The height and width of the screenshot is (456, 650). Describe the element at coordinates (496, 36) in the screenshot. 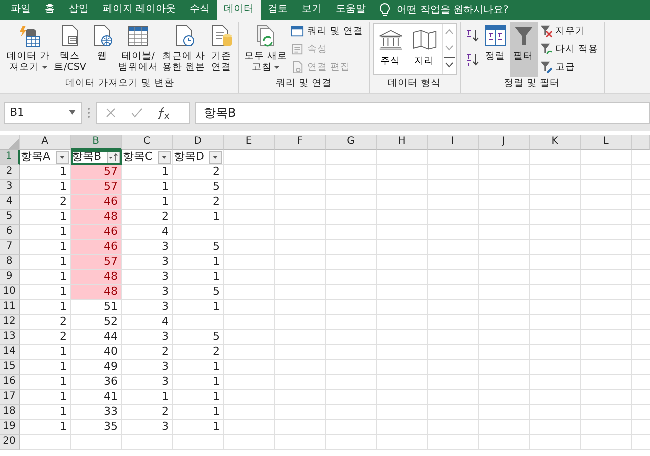

I see `sort-icon` at that location.